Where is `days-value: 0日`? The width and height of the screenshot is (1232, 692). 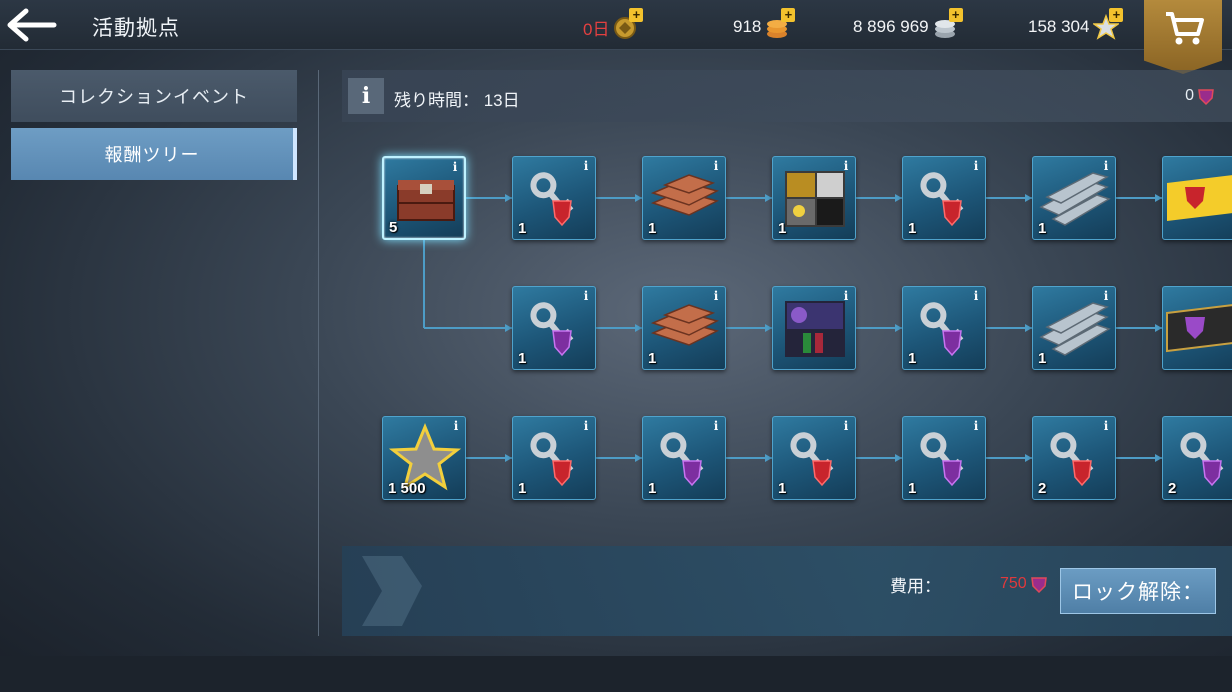 days-value: 0日 is located at coordinates (596, 29).